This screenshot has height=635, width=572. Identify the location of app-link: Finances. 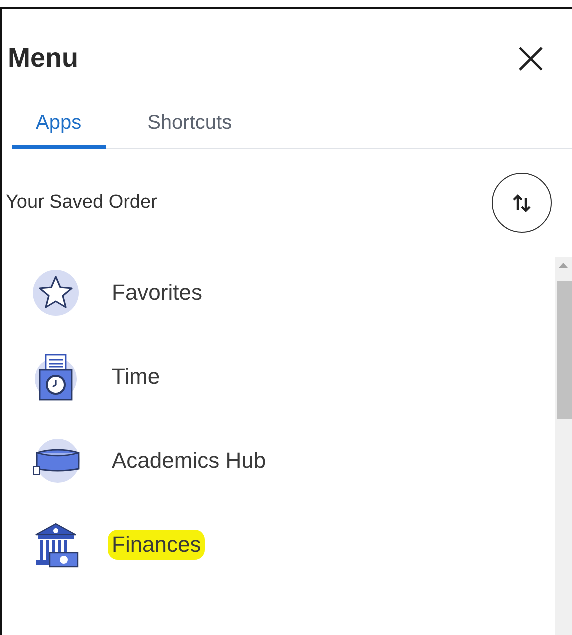
(157, 545).